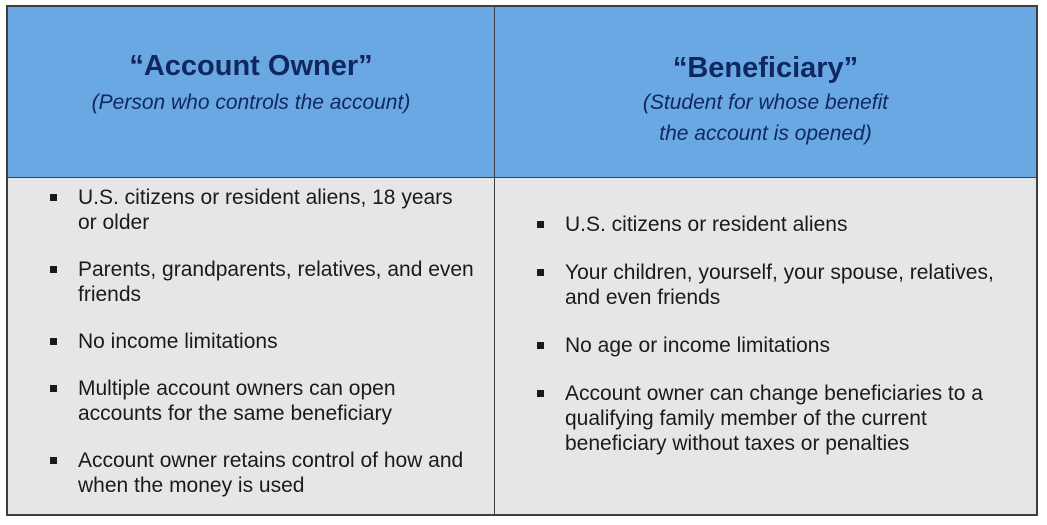  Describe the element at coordinates (706, 224) in the screenshot. I see `list-item-text: U.S. citizens or resident aliens` at that location.